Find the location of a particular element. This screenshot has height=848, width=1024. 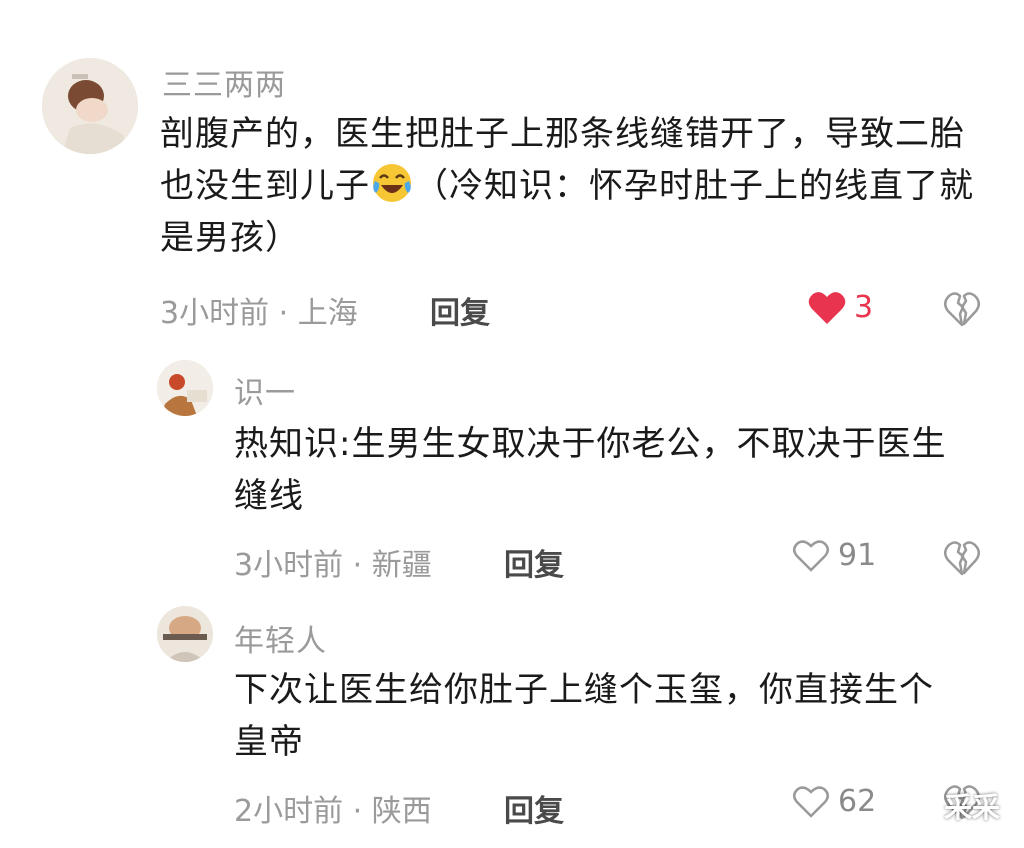

like-button: 3 is located at coordinates (840, 307).